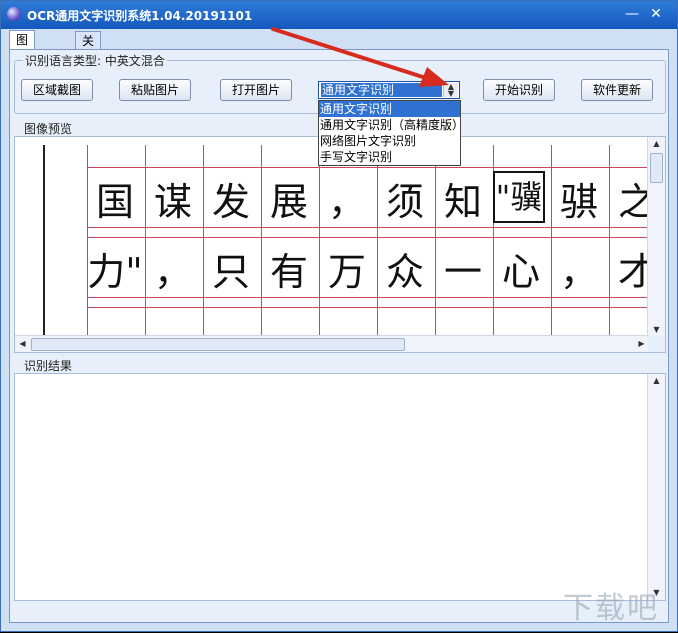 This screenshot has width=678, height=633. Describe the element at coordinates (288, 202) in the screenshot. I see `preview-char: 展` at that location.